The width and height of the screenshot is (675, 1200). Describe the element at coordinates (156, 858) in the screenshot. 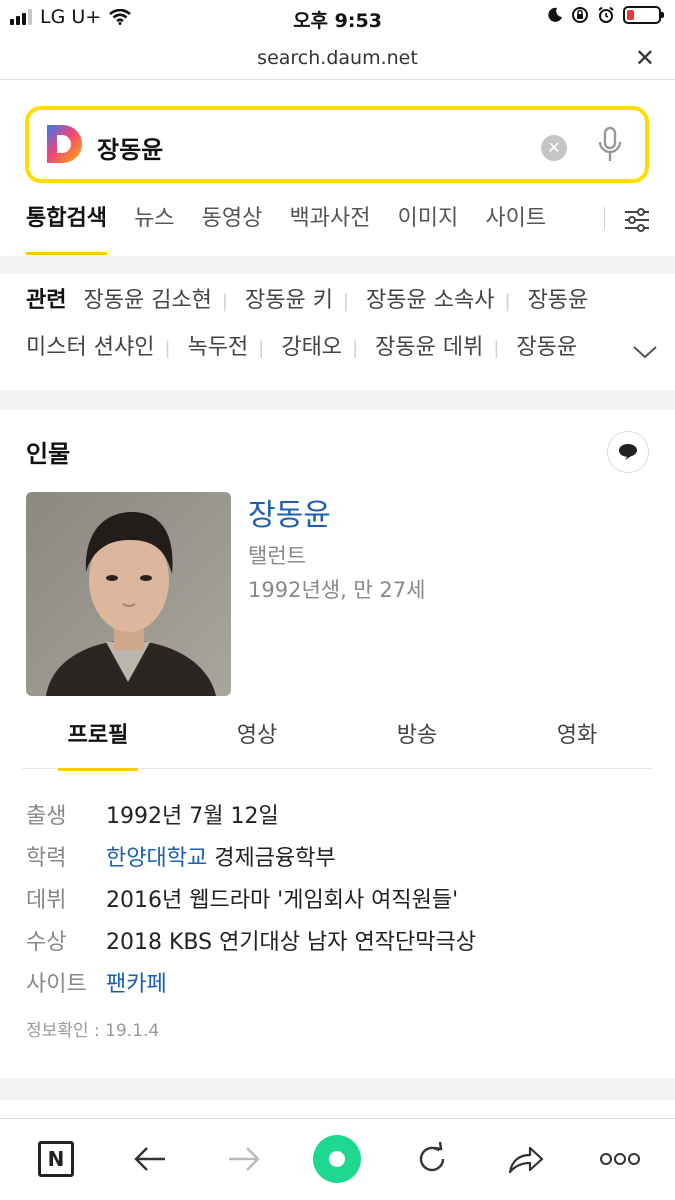

I see `university-link: 한양대학교` at that location.